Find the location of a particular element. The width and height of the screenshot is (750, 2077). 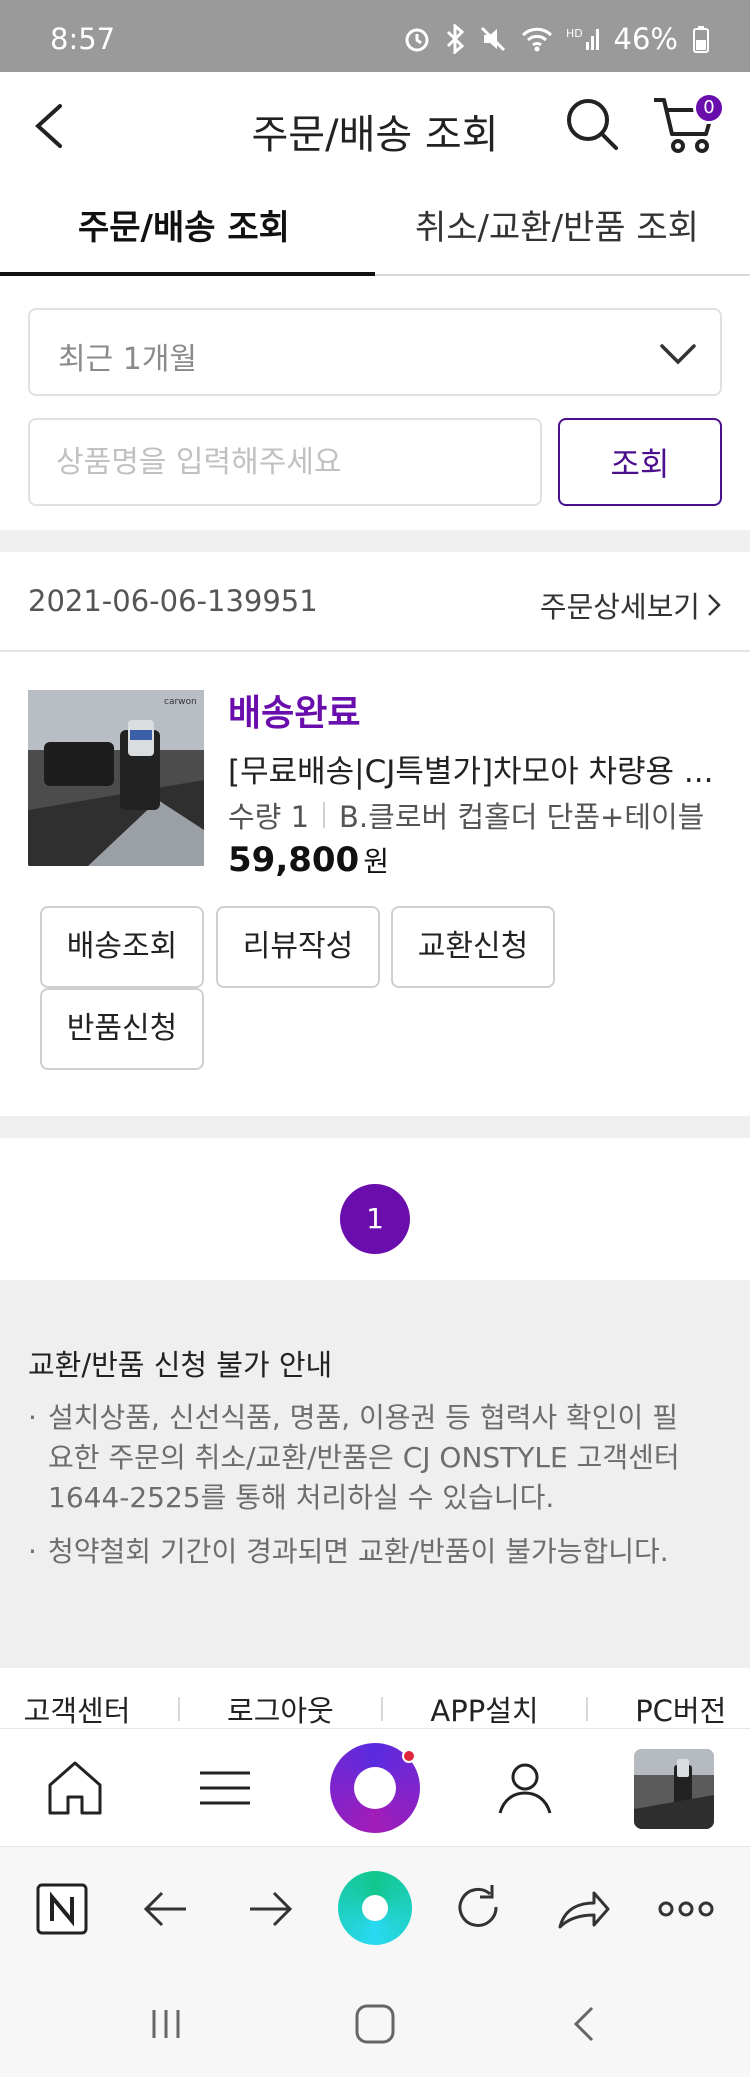

request-return-button: 반품신청 is located at coordinates (122, 1029).